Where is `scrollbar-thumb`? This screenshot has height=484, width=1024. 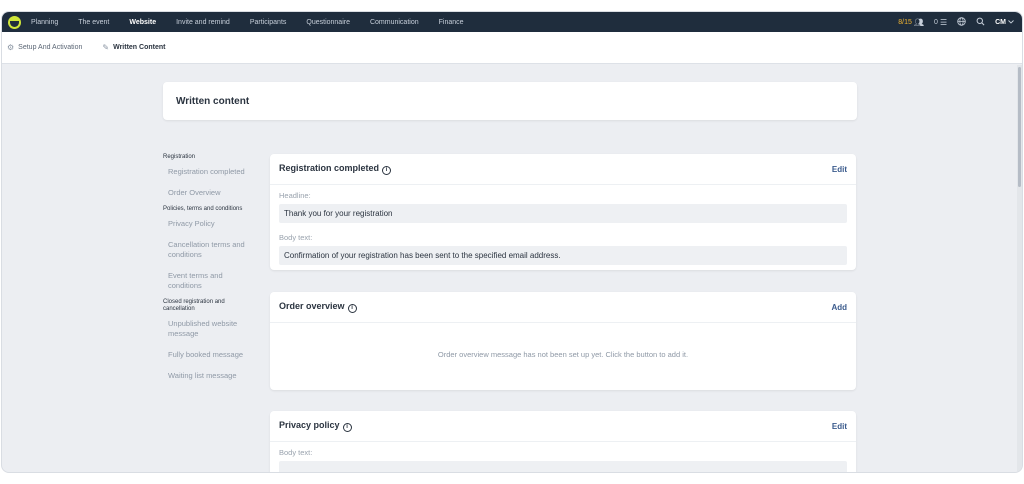
scrollbar-thumb is located at coordinates (1019, 127).